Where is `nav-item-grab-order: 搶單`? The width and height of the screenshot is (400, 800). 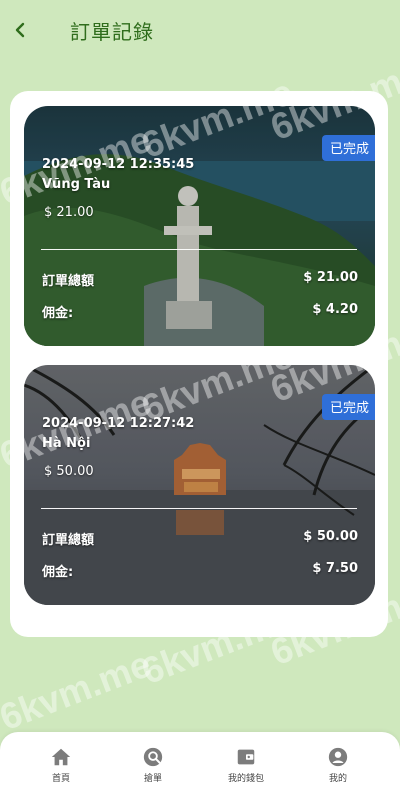
nav-item-grab-order: 搶單 is located at coordinates (153, 765).